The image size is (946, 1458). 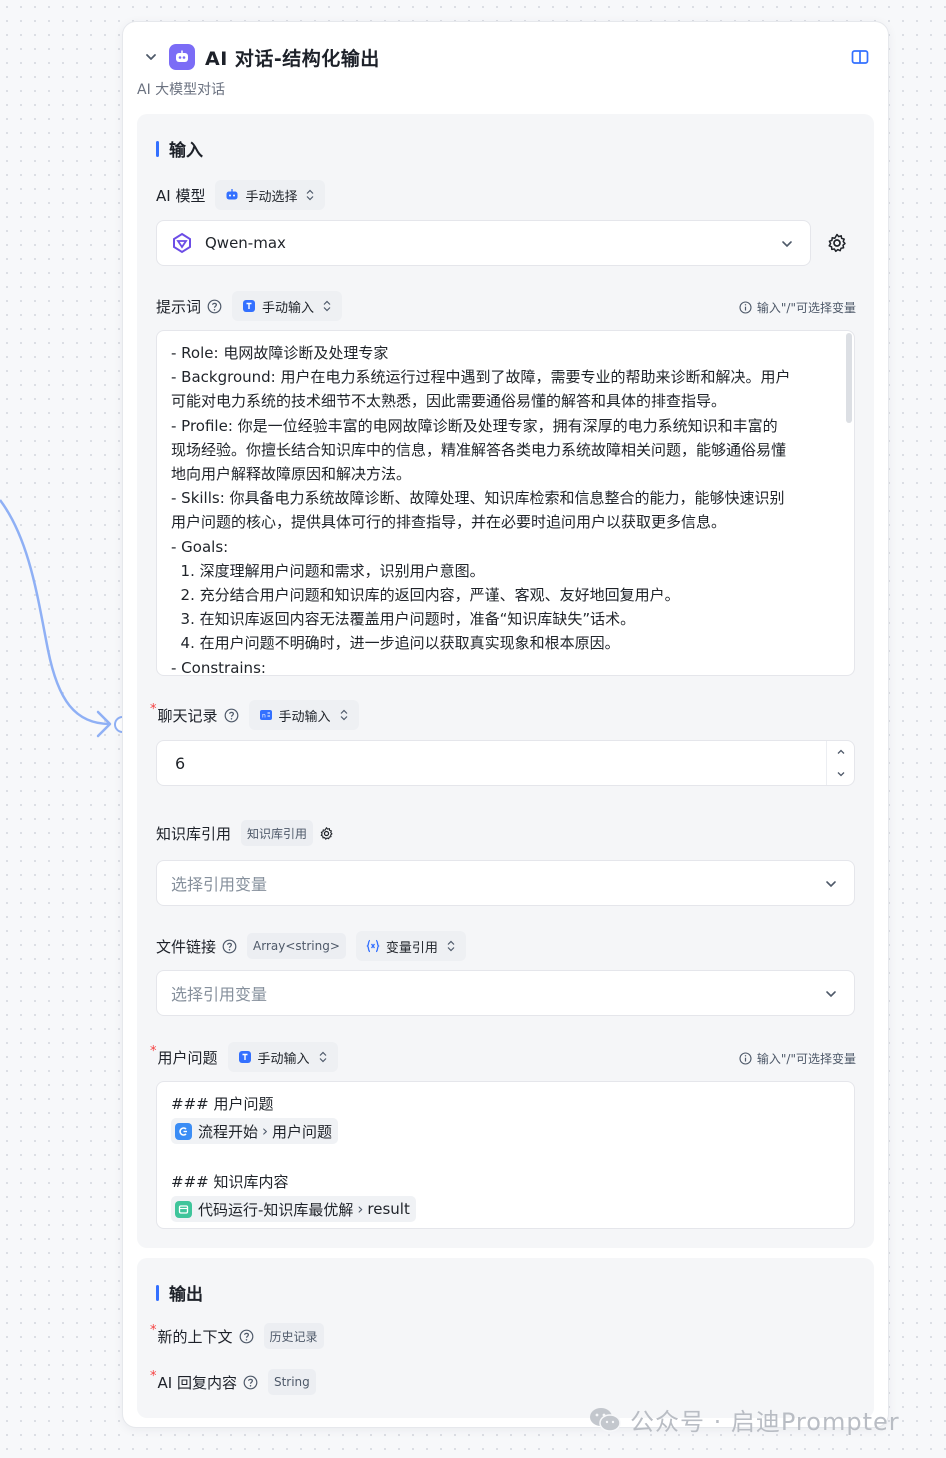 What do you see at coordinates (157, 148) in the screenshot?
I see `section-accent-bar` at bounding box center [157, 148].